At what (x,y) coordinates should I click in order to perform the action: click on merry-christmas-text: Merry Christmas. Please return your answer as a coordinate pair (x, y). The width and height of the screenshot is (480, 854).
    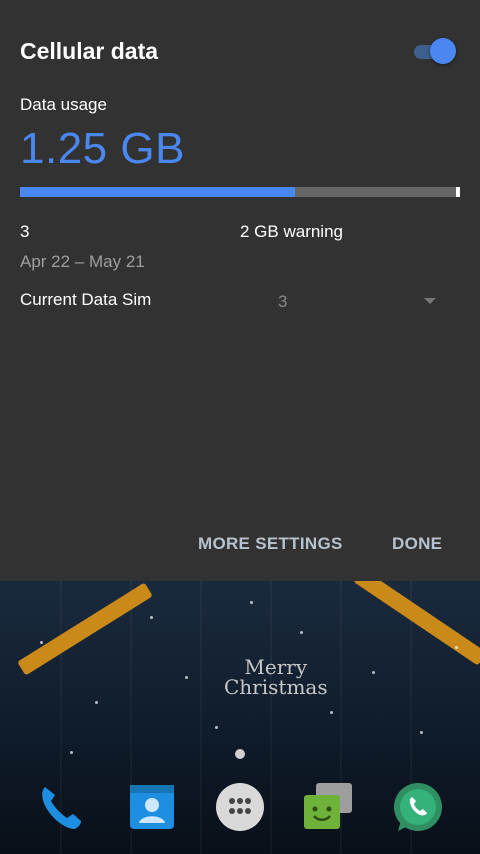
    Looking at the image, I should click on (276, 677).